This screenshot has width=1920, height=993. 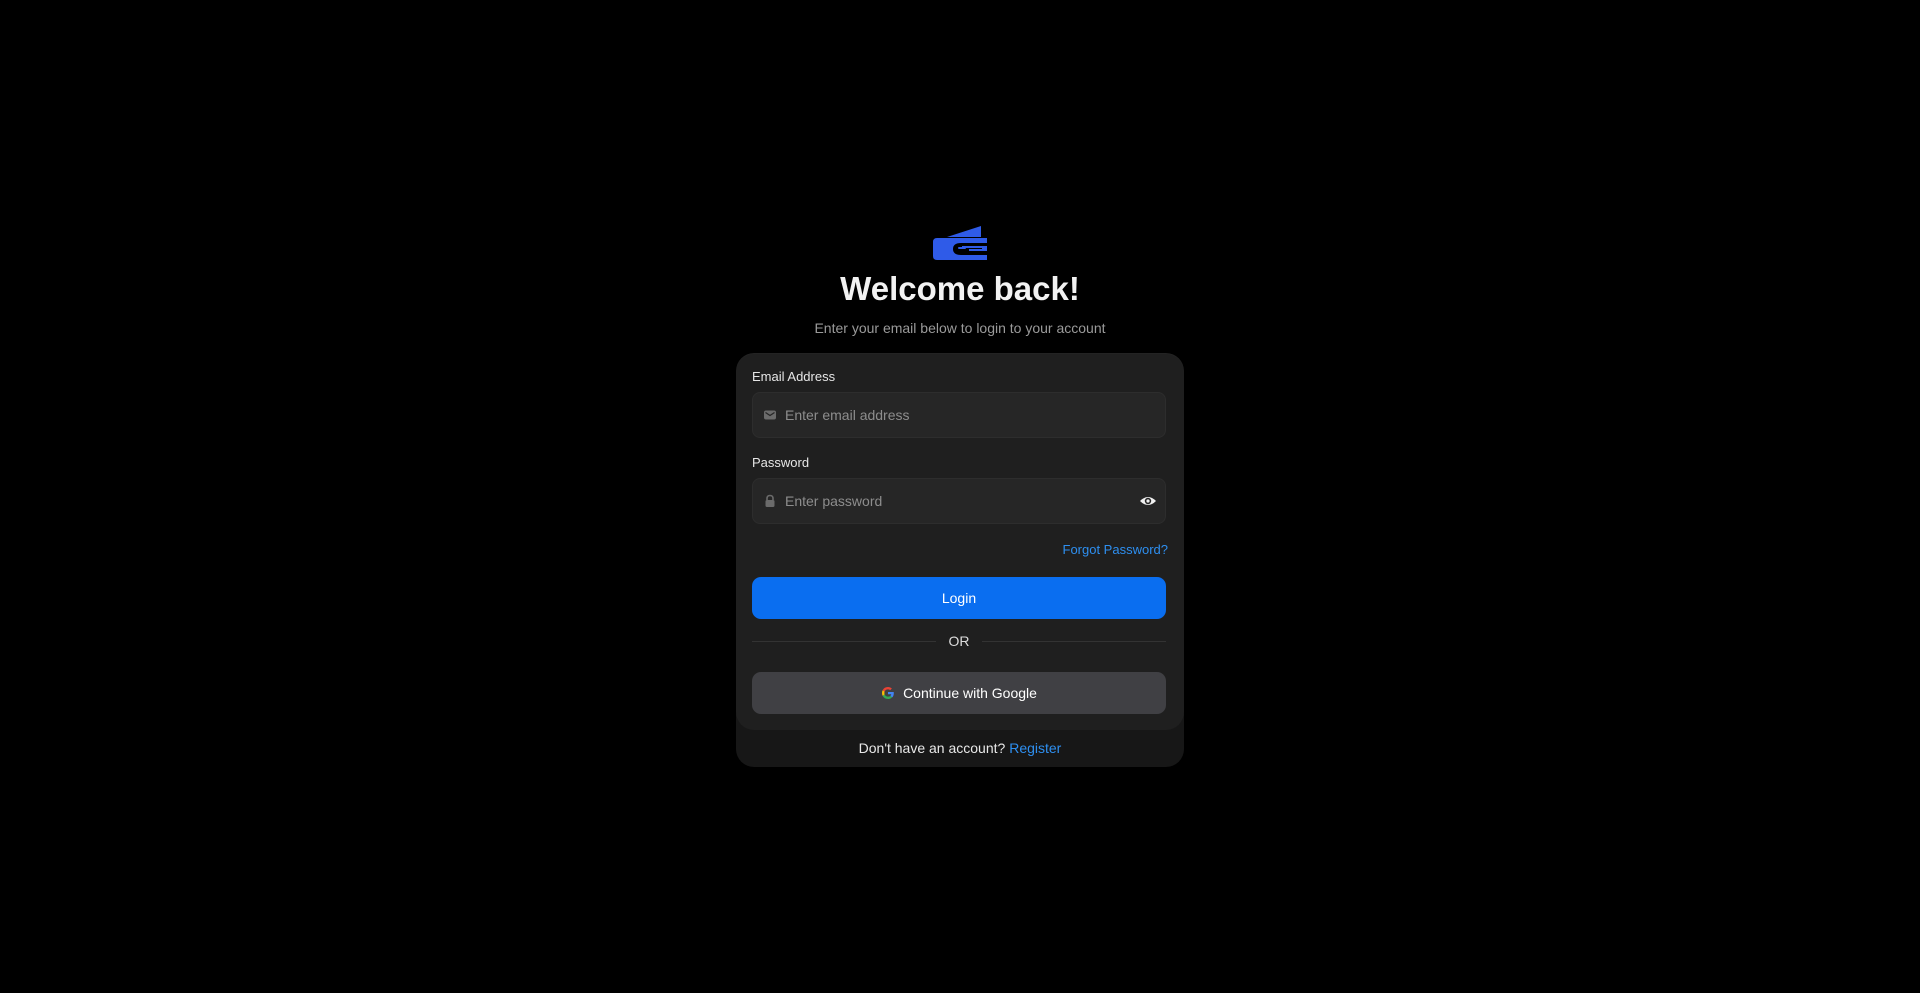 I want to click on email-label: Email Address, so click(x=794, y=376).